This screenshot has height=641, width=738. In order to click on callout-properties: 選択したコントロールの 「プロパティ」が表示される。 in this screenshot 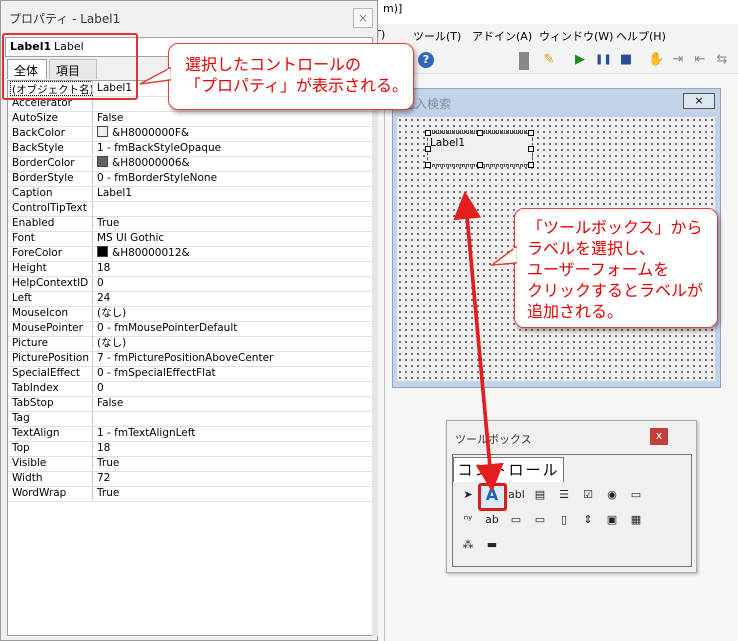, I will do `click(291, 76)`.